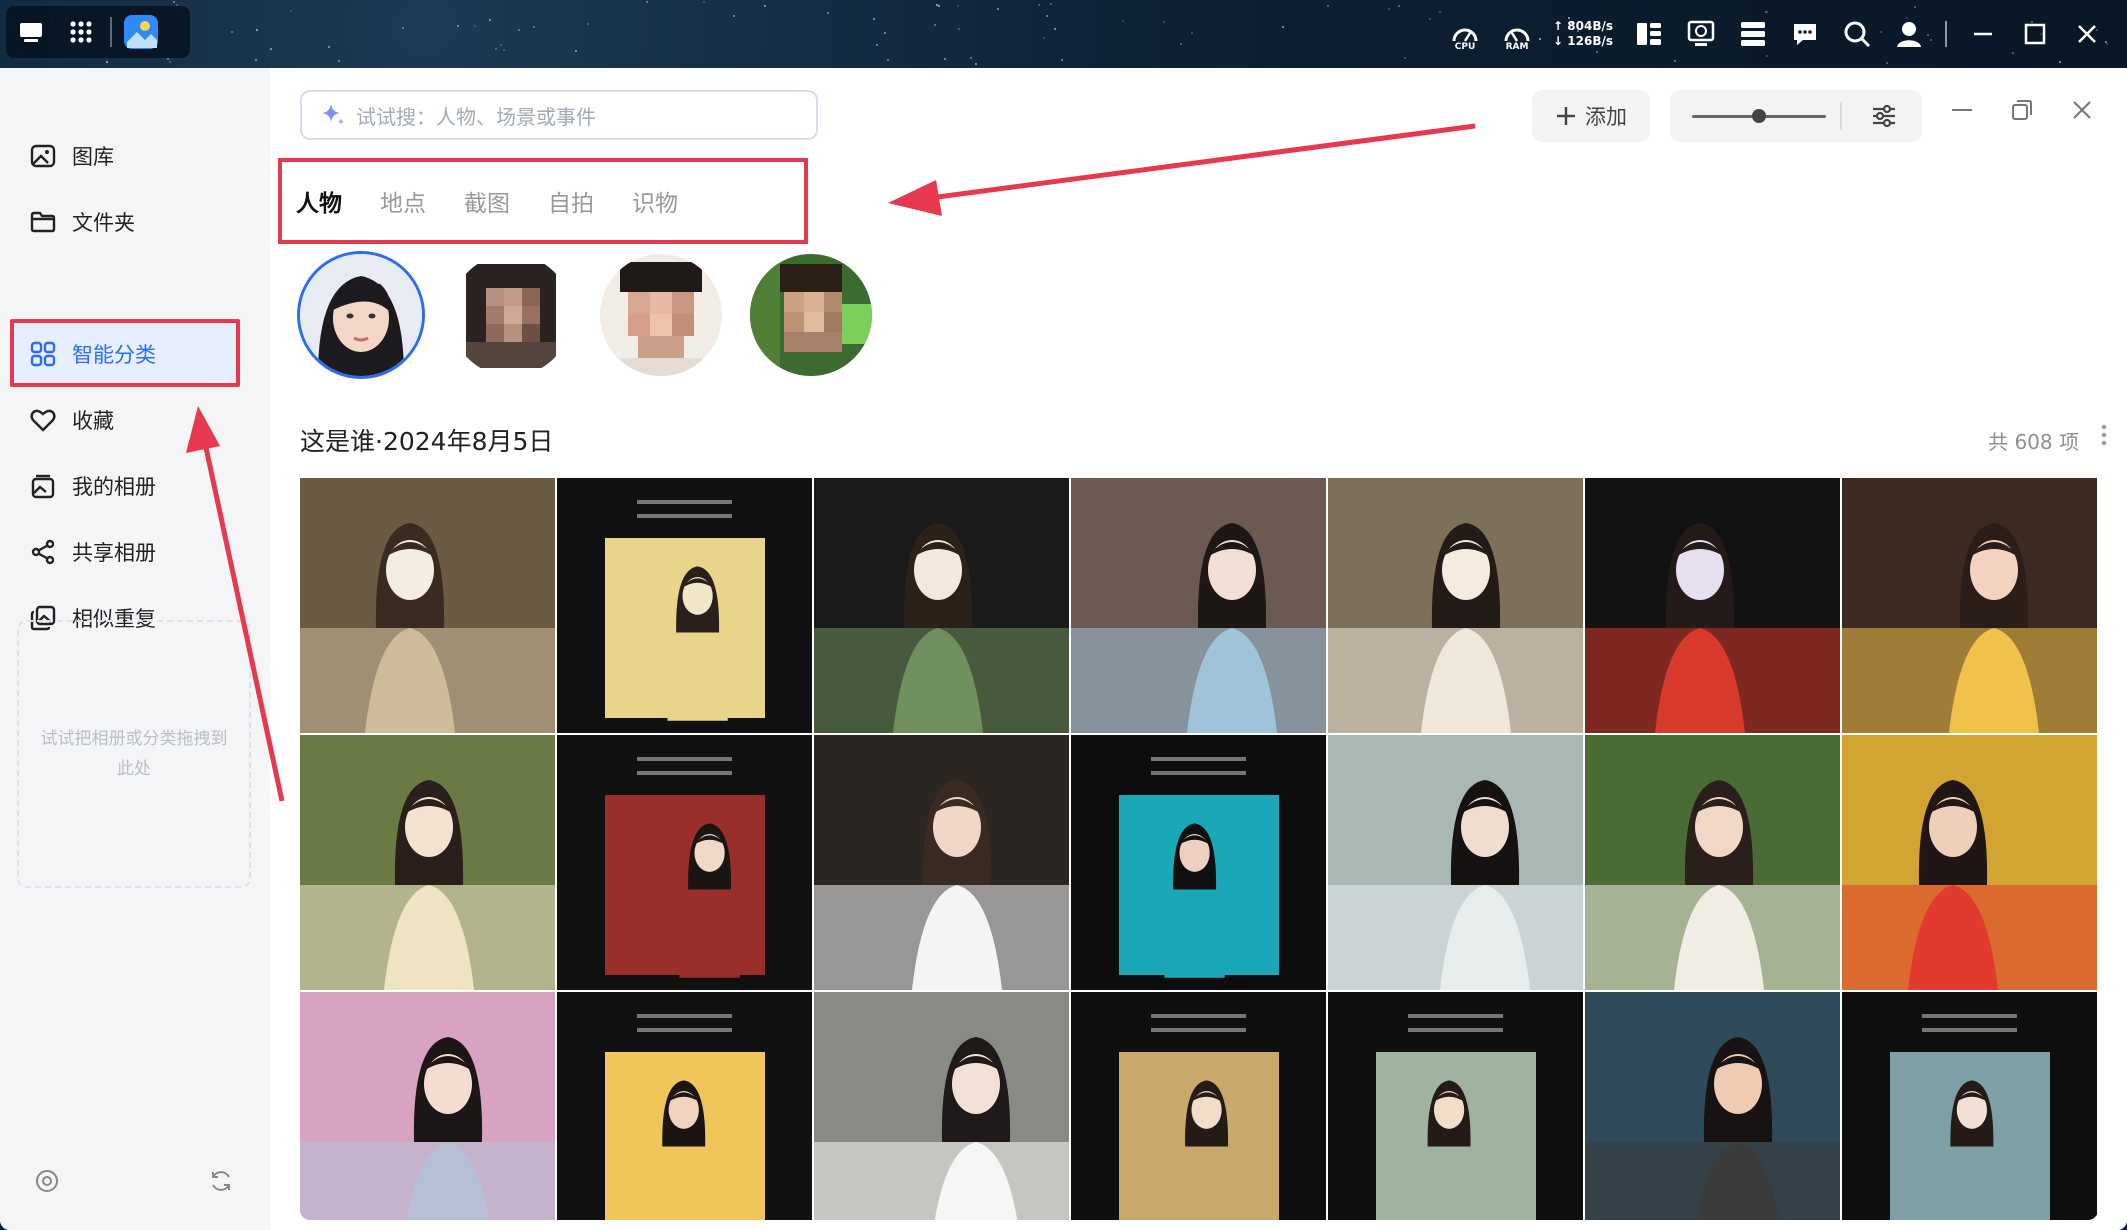 The width and height of the screenshot is (2127, 1230). What do you see at coordinates (2022, 112) in the screenshot?
I see `window-restore-icon` at bounding box center [2022, 112].